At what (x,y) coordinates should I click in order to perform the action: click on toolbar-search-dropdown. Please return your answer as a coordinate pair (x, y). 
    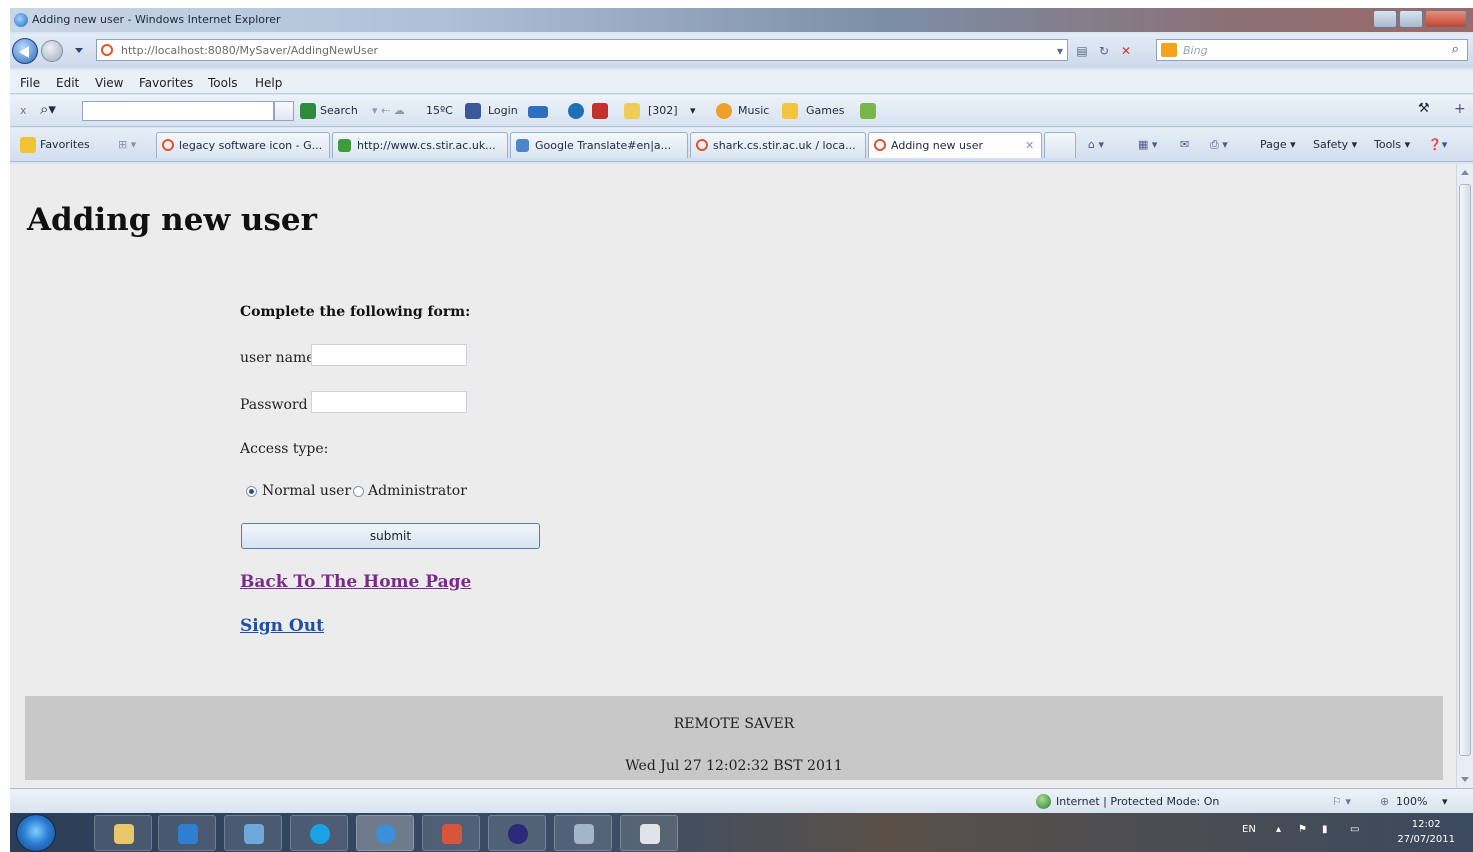
    Looking at the image, I should click on (284, 111).